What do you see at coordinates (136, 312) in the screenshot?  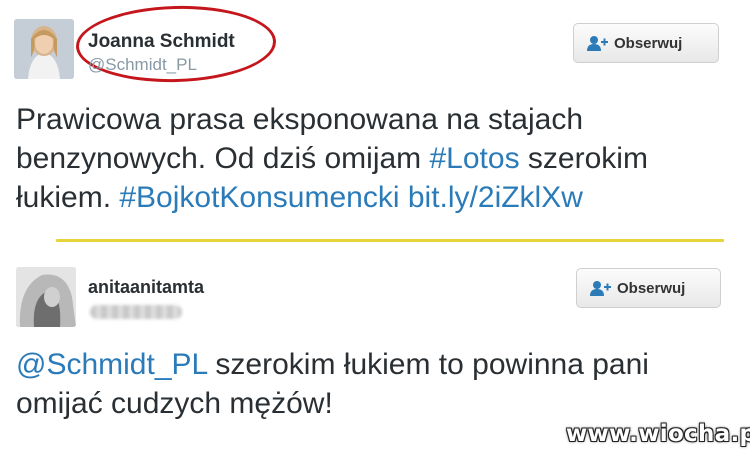 I see `user-handle-blurred` at bounding box center [136, 312].